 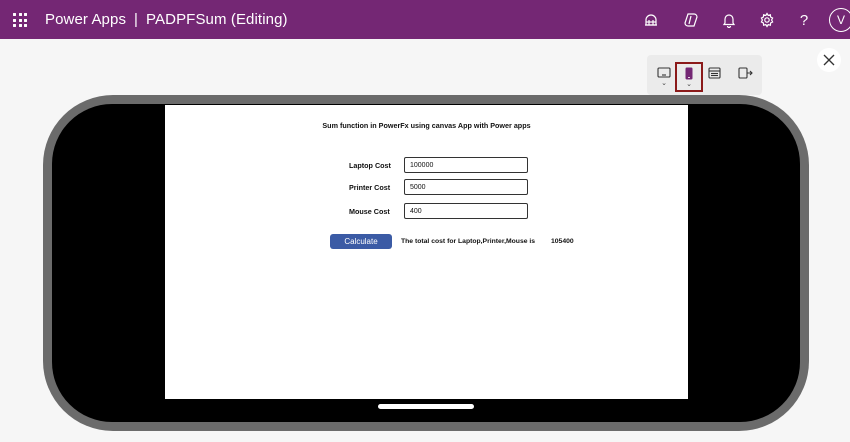 What do you see at coordinates (689, 73) in the screenshot?
I see `phone-layout-icon` at bounding box center [689, 73].